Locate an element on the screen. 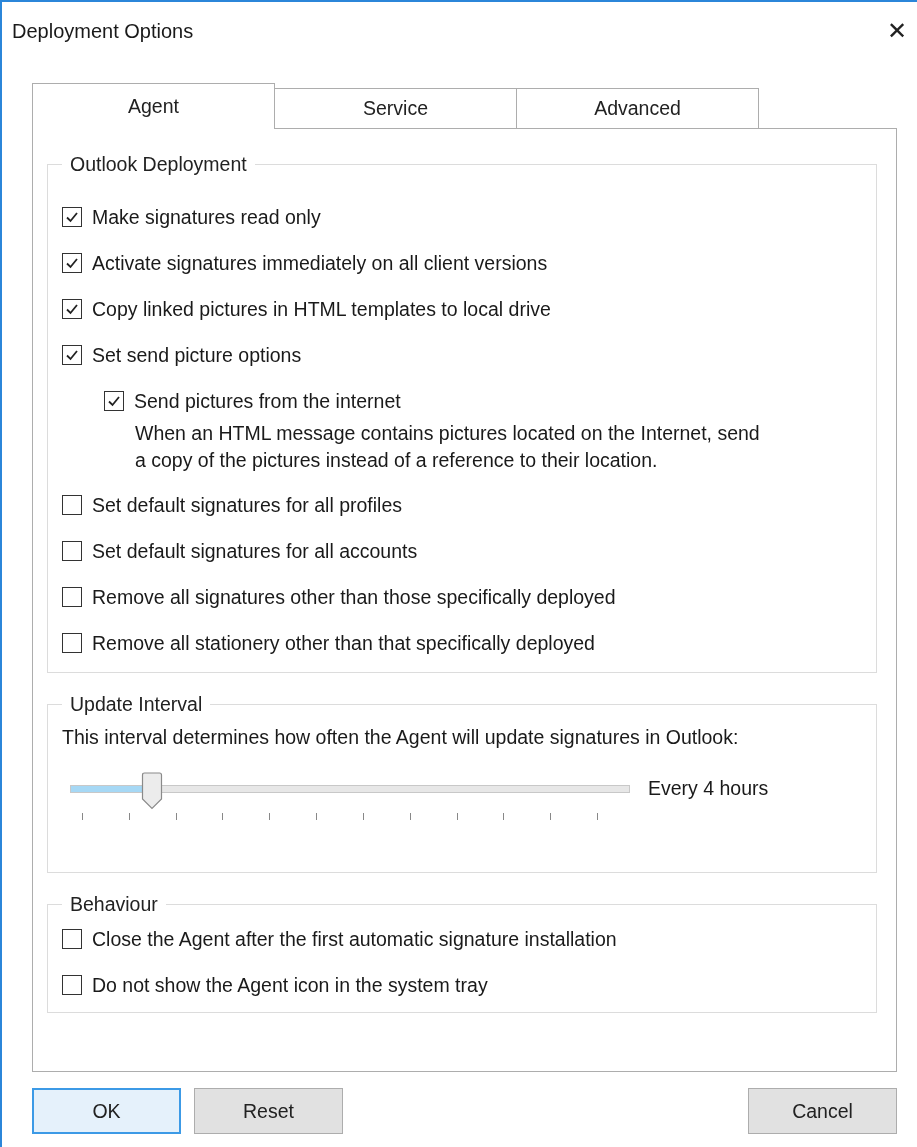 The image size is (917, 1147). ok-button: OK is located at coordinates (106, 1111).